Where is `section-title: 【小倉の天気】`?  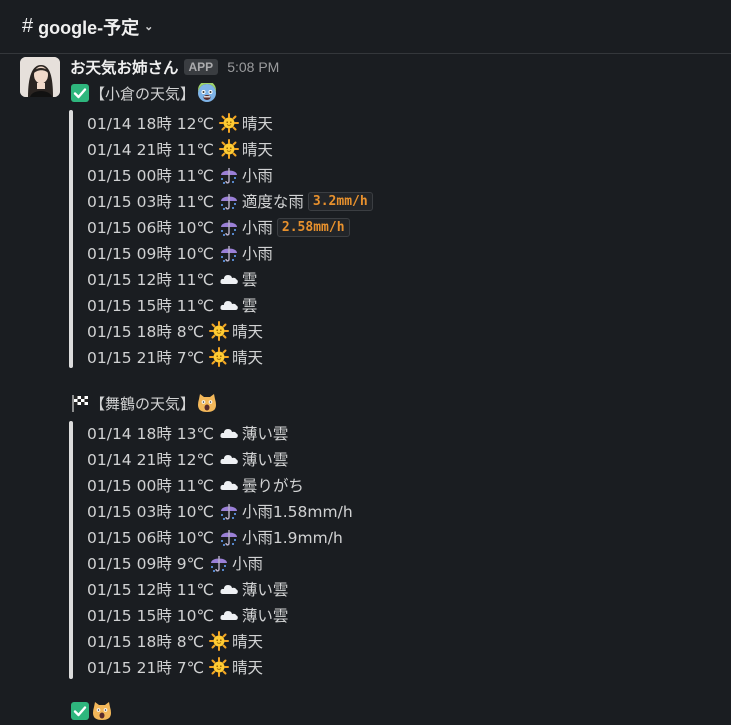 section-title: 【小倉の天気】 is located at coordinates (143, 92).